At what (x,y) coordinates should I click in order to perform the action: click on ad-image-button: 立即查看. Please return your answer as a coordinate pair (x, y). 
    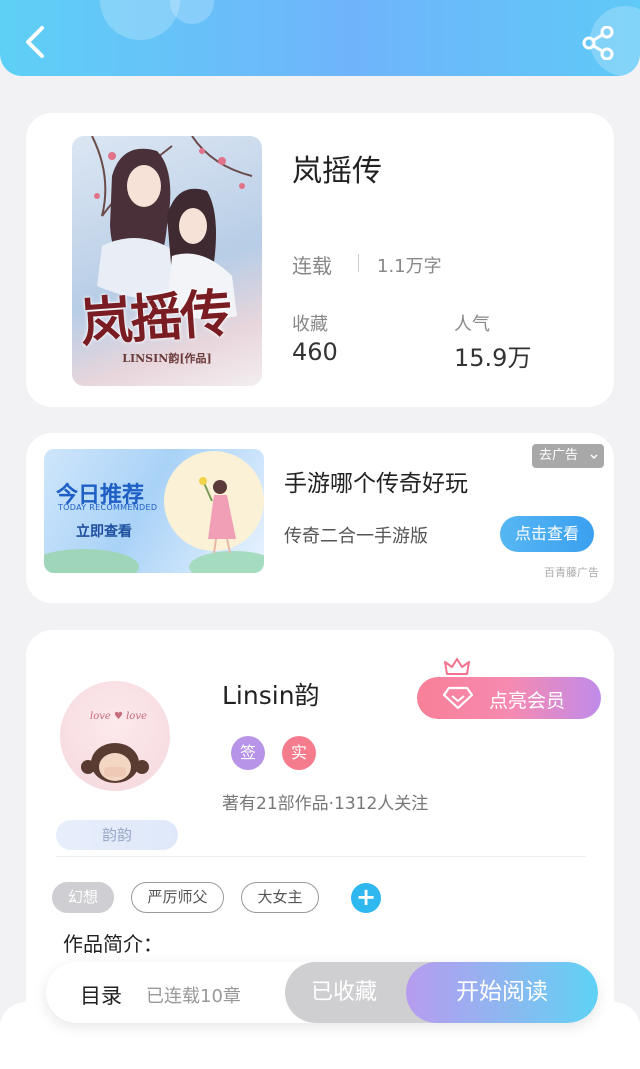
    Looking at the image, I should click on (104, 532).